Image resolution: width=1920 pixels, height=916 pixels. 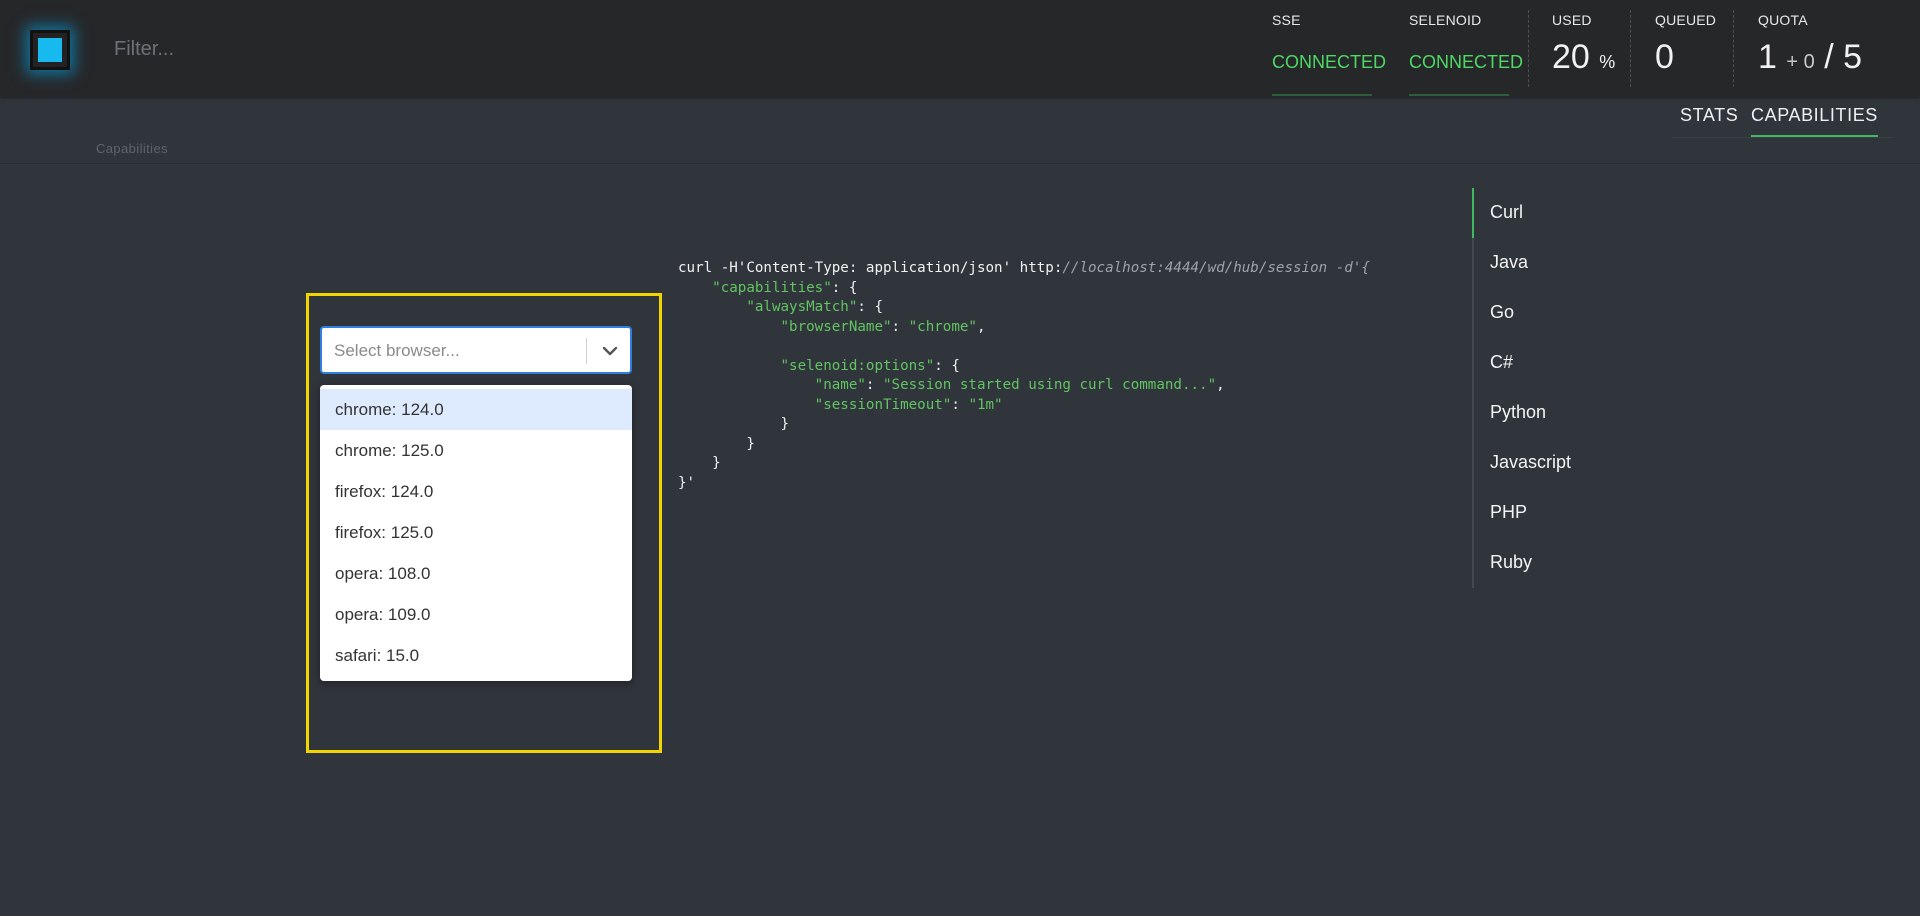 I want to click on used-stat: USED 20 %, so click(x=1592, y=48).